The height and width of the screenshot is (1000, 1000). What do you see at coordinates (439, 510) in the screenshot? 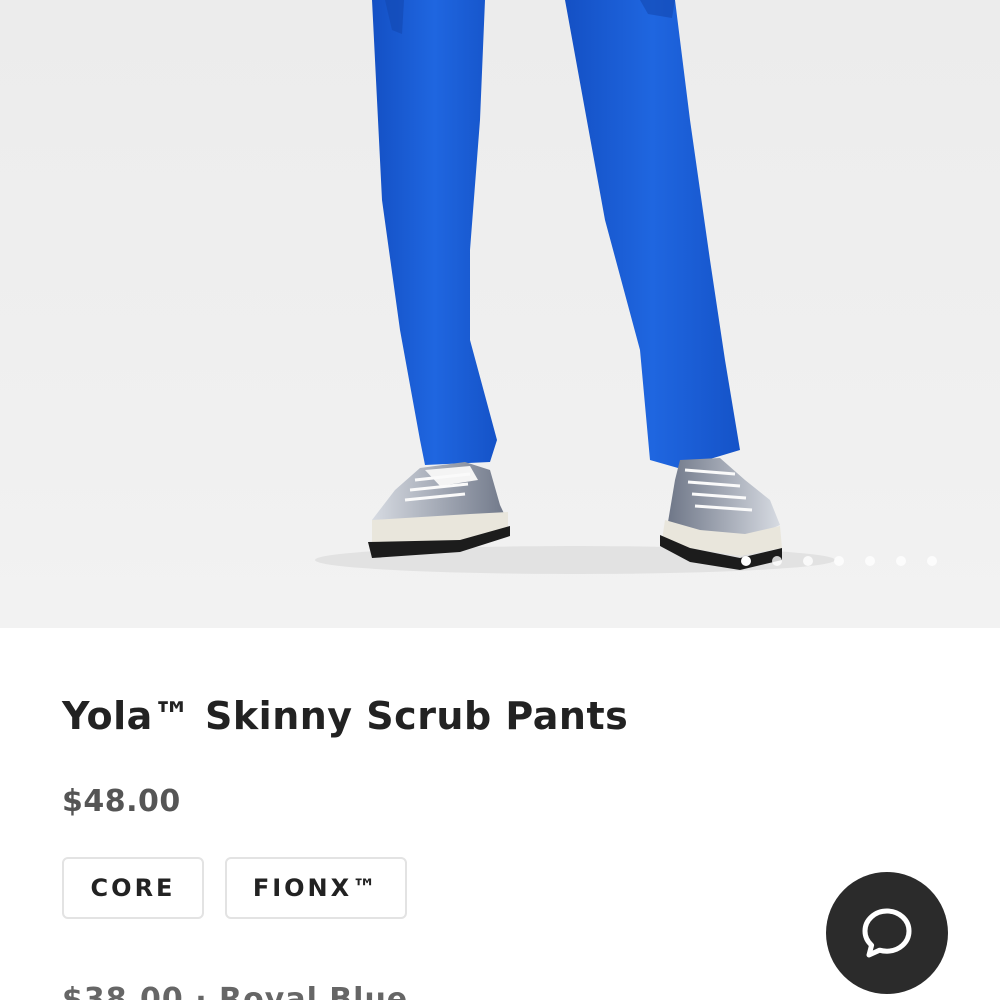
I see `left-shoe` at bounding box center [439, 510].